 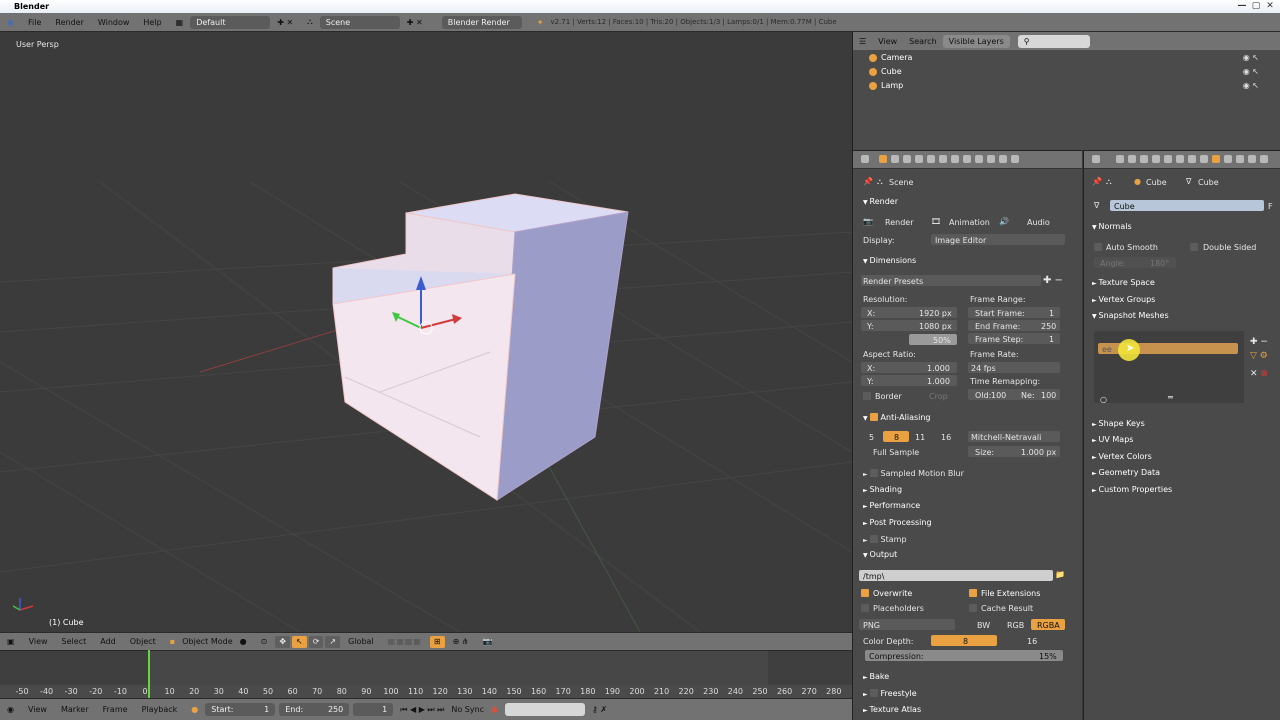 What do you see at coordinates (1066, 57) in the screenshot?
I see `outliner-item-camera: Camera ◉ ↖` at bounding box center [1066, 57].